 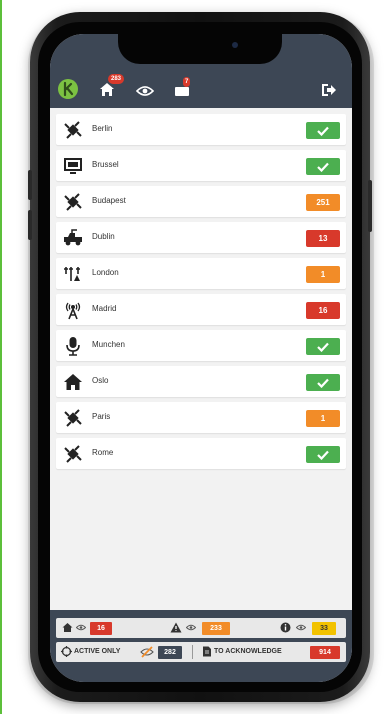 What do you see at coordinates (201, 165) in the screenshot?
I see `site-row-brussel: Brussel` at bounding box center [201, 165].